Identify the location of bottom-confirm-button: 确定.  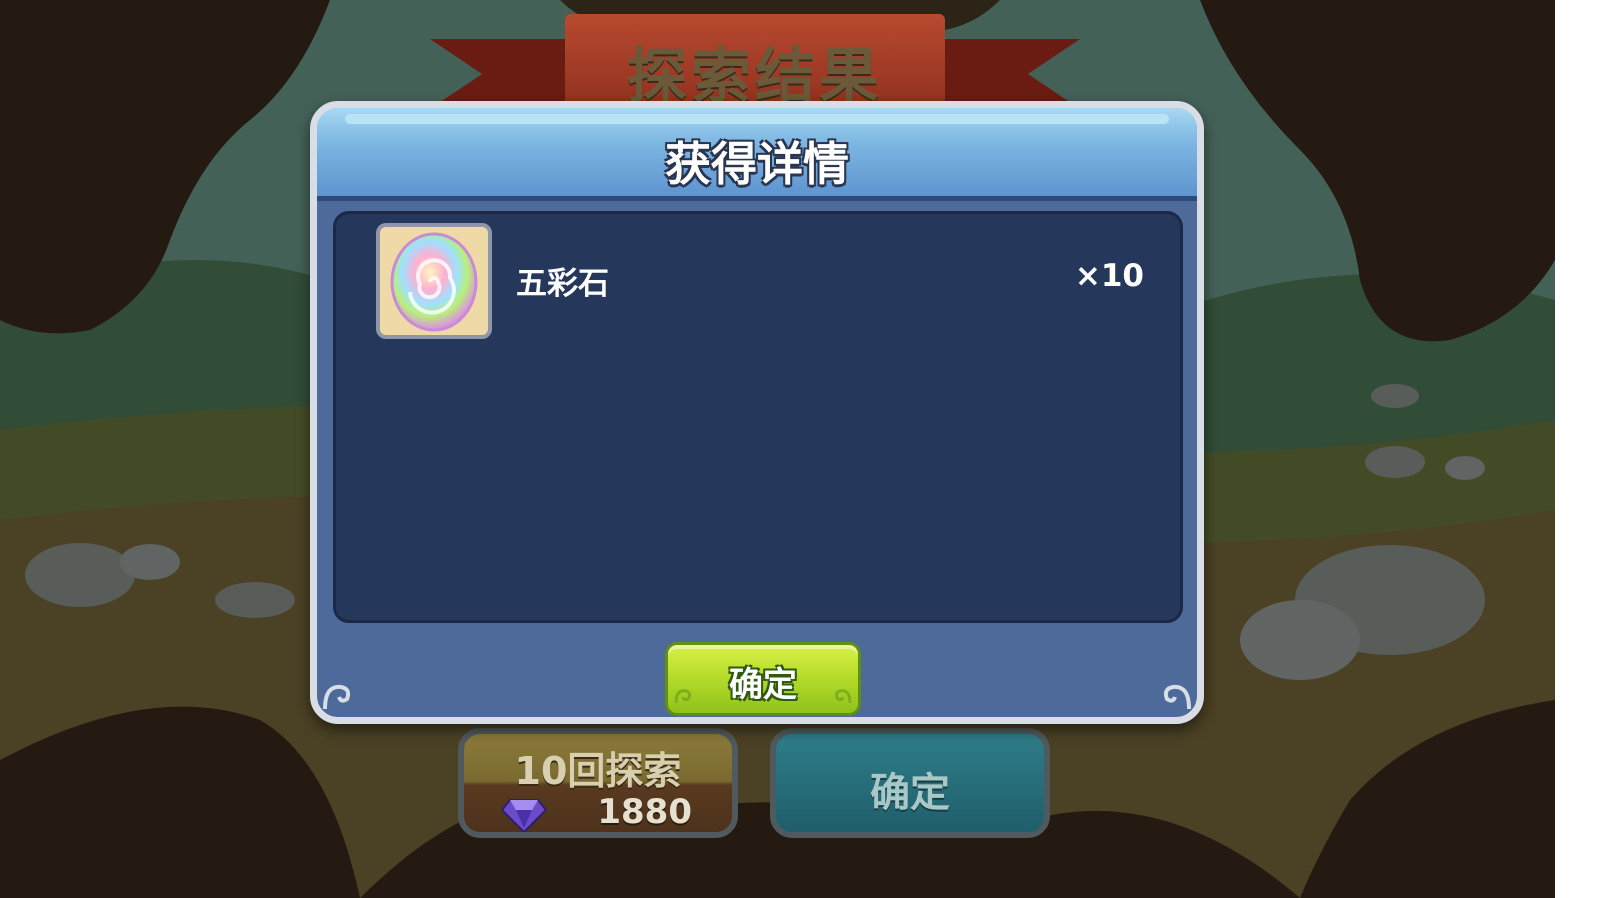
(910, 783).